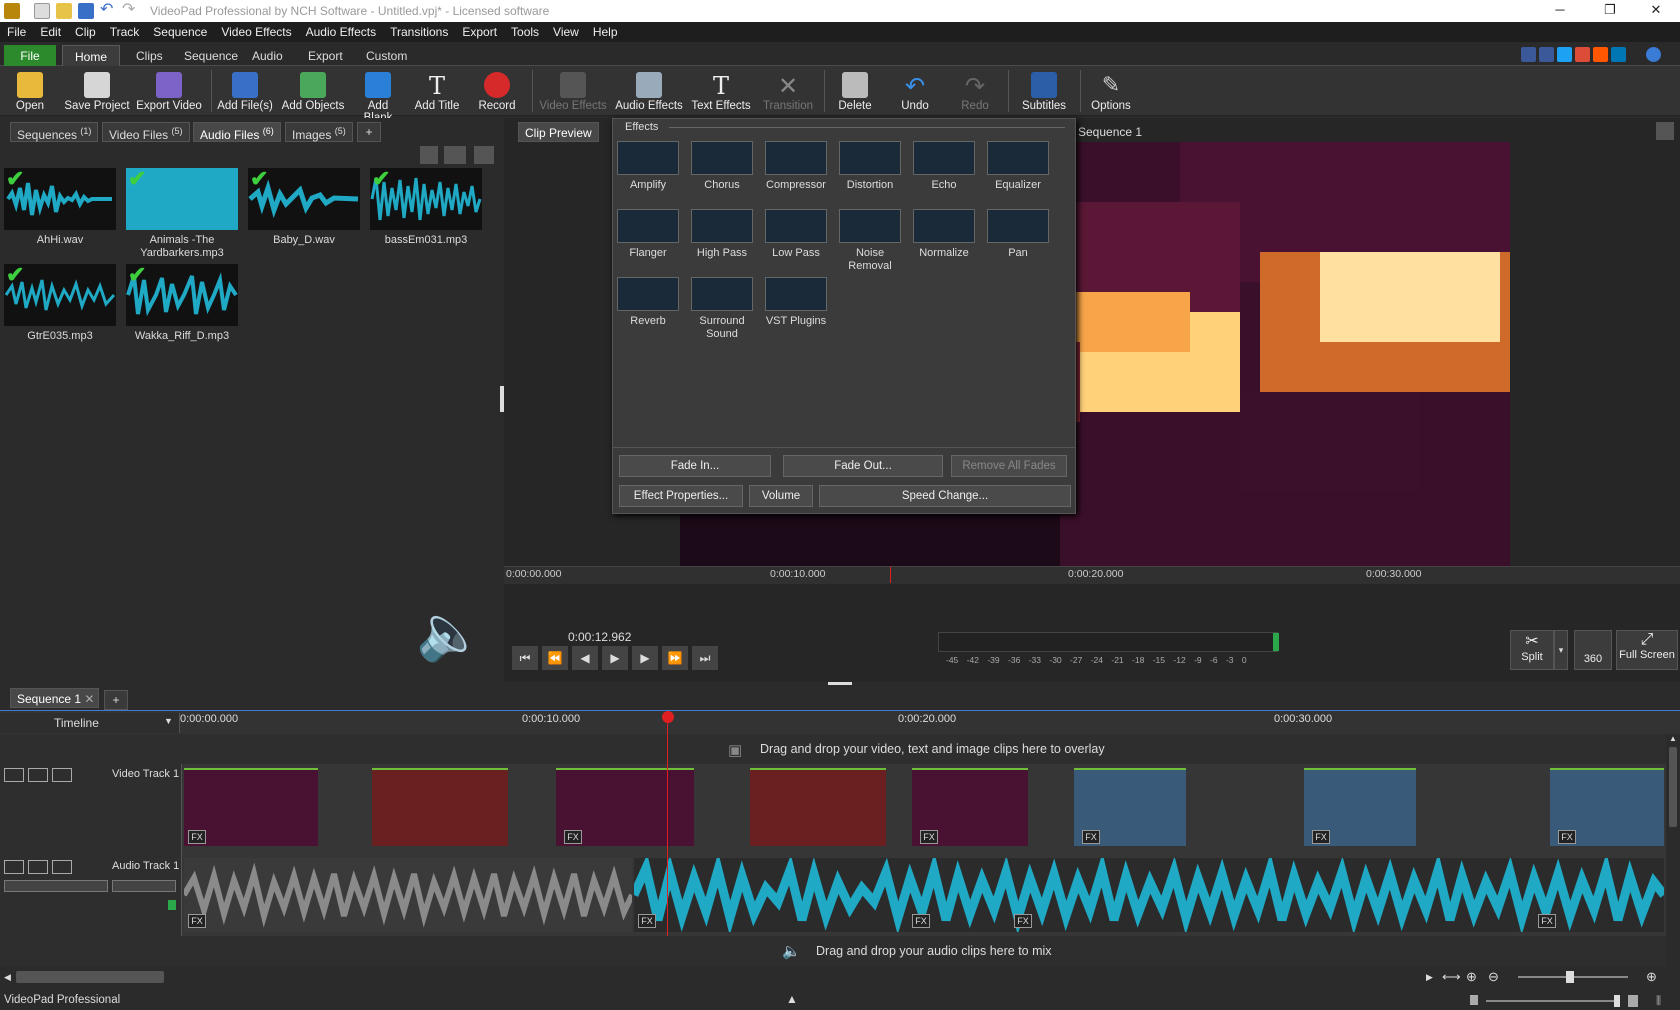  What do you see at coordinates (1009, 466) in the screenshot?
I see `remove-all-fades-button: Remove All Fades` at bounding box center [1009, 466].